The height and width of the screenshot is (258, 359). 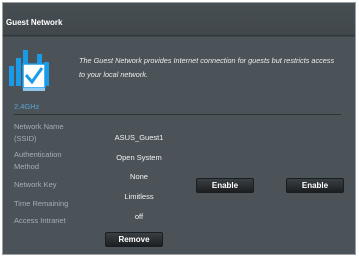 What do you see at coordinates (139, 157) in the screenshot?
I see `value-auth-method: Open System` at bounding box center [139, 157].